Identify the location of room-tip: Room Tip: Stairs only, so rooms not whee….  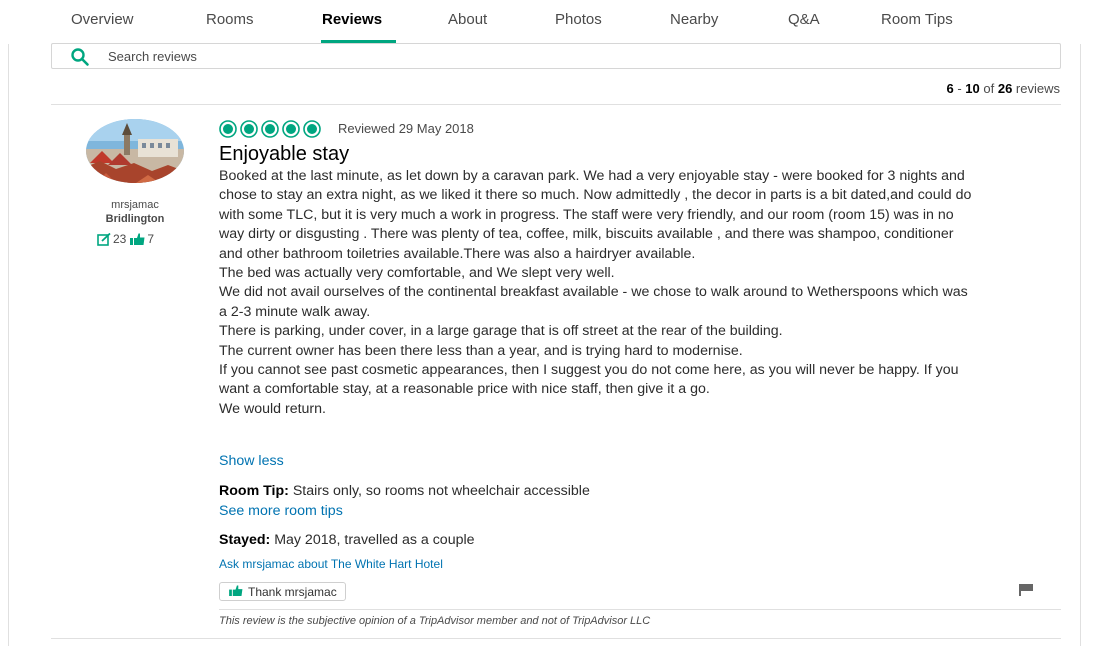
(404, 491).